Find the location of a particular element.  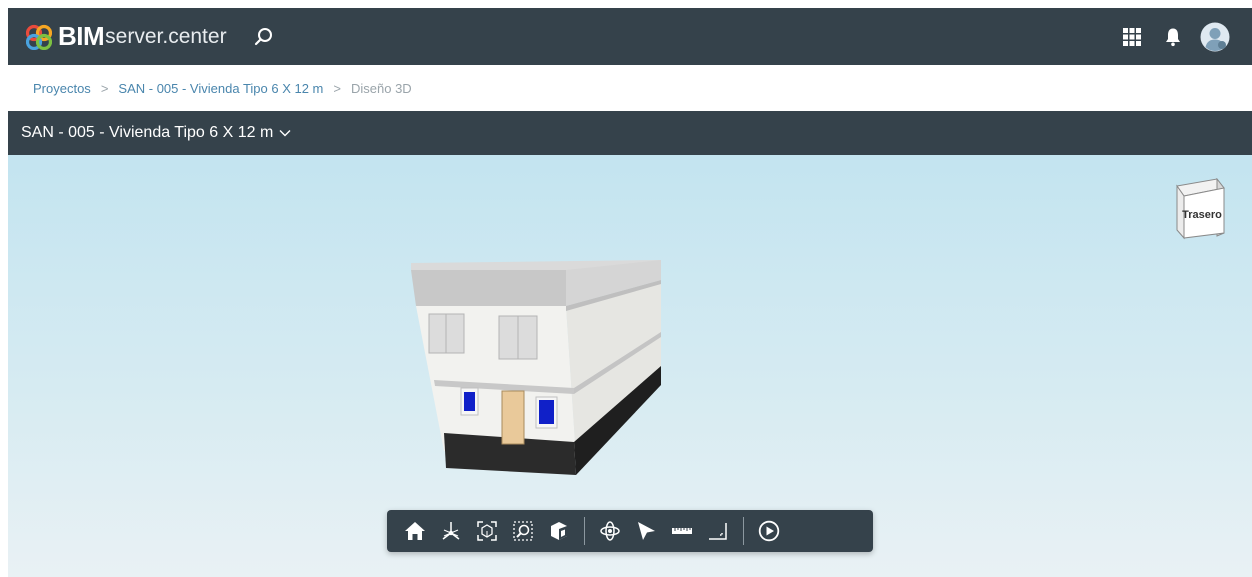

measure-button is located at coordinates (682, 531).